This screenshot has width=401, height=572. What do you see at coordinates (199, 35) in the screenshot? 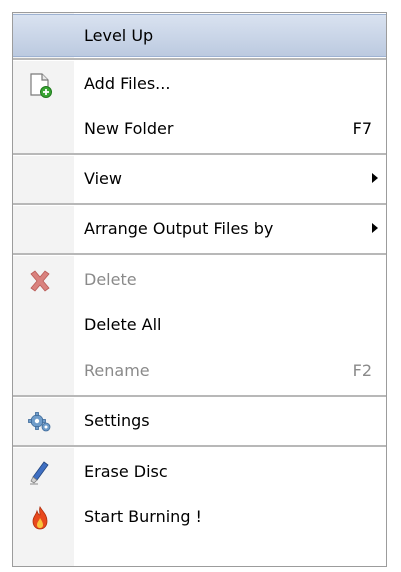
I see `menu-item-level-up: Level Up` at bounding box center [199, 35].